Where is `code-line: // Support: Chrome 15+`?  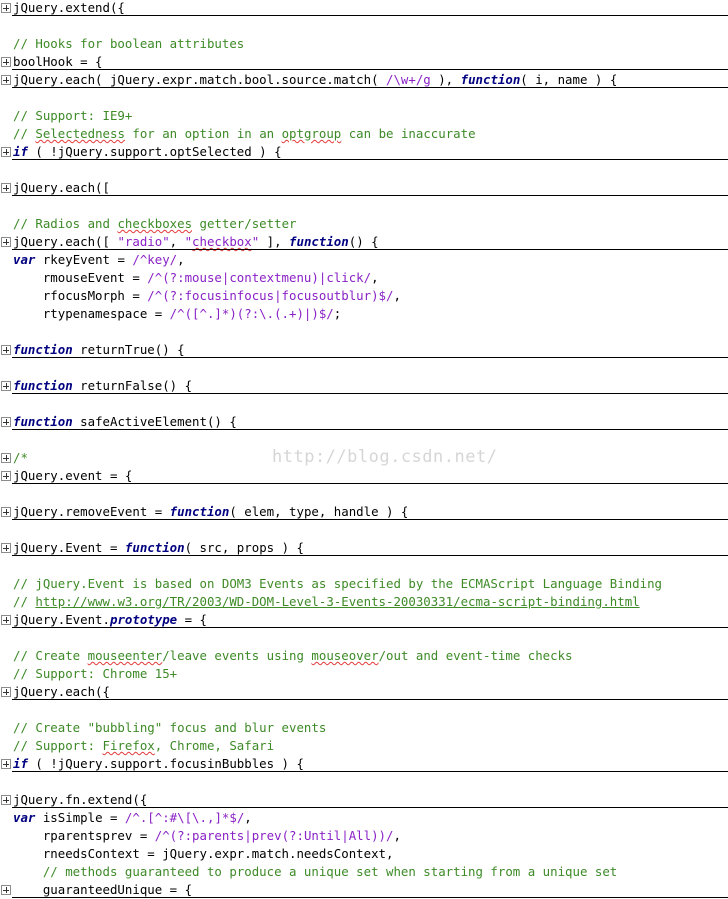 code-line: // Support: Chrome 15+ is located at coordinates (364, 674).